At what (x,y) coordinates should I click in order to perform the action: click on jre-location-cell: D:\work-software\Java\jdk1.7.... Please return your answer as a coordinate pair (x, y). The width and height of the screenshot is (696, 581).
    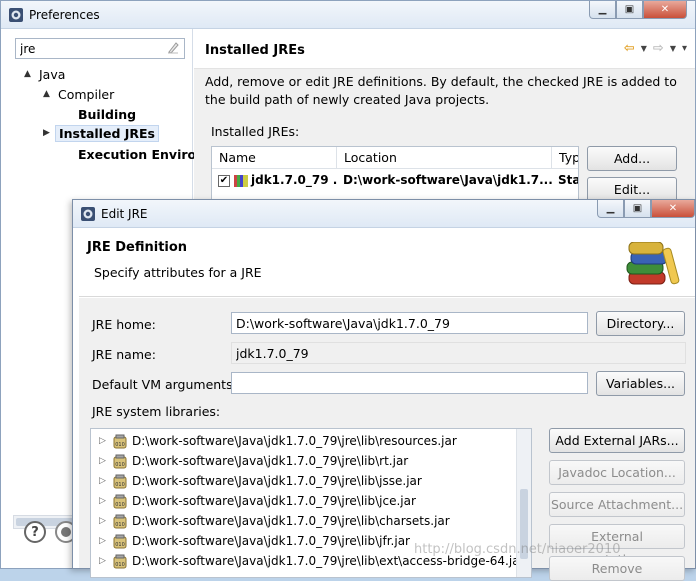
    Looking at the image, I should click on (447, 180).